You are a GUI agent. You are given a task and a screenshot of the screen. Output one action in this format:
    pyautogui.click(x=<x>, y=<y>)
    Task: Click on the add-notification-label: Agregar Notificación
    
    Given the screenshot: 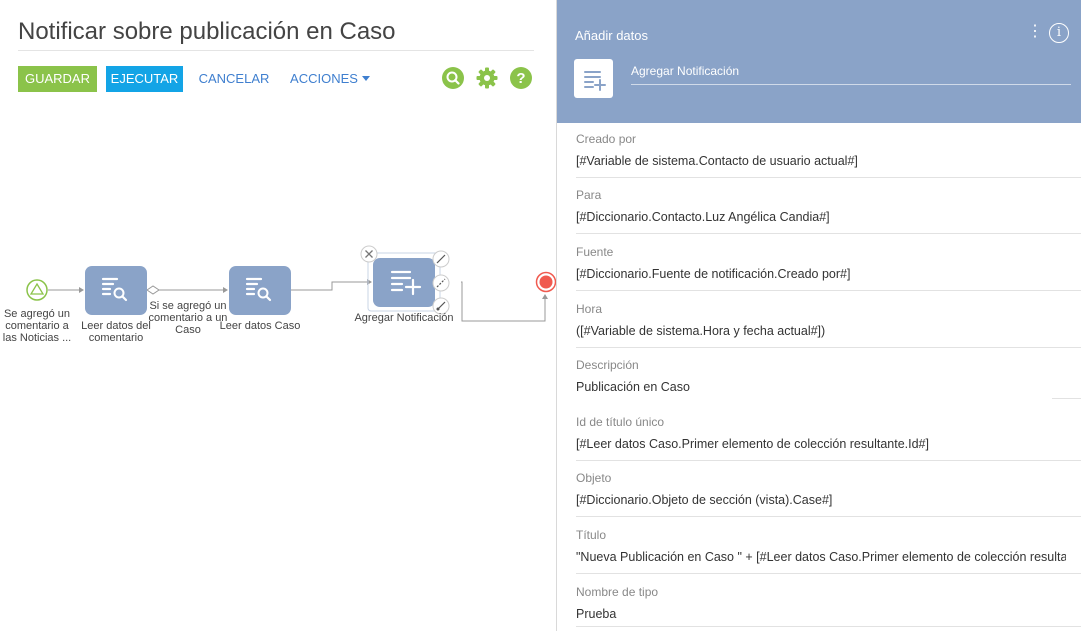 What is the action you would take?
    pyautogui.click(x=404, y=318)
    